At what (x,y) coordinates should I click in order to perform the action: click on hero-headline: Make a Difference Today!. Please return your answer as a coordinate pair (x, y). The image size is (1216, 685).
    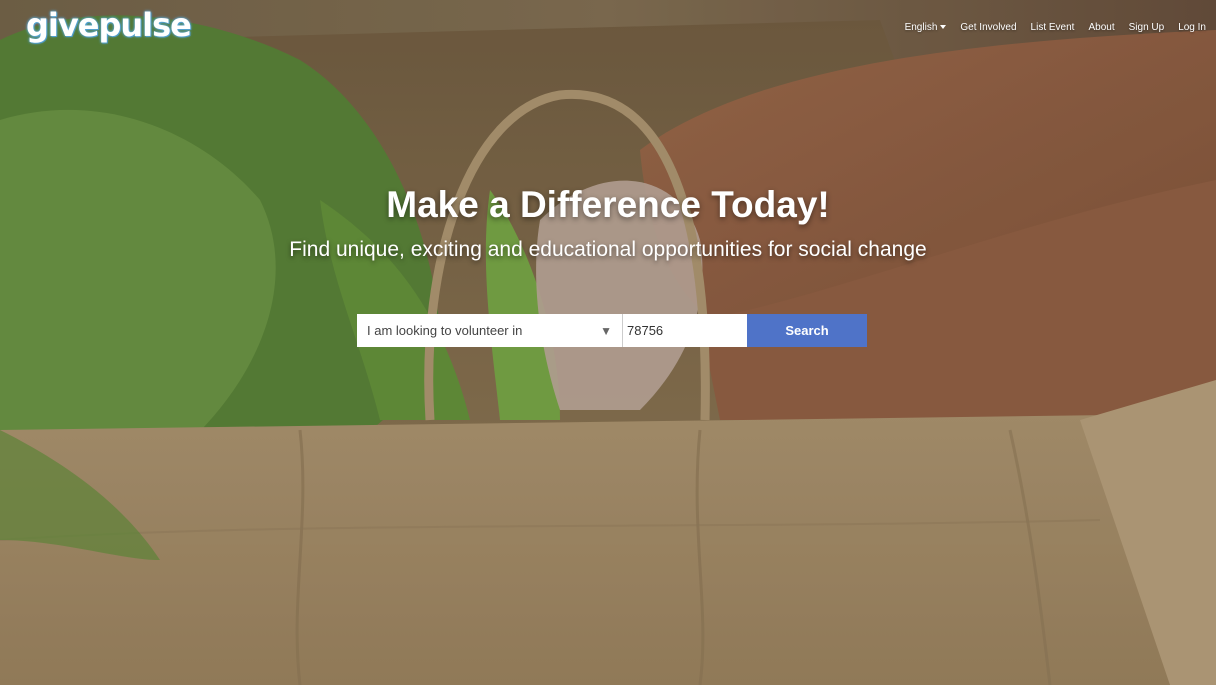
    Looking at the image, I should click on (608, 204).